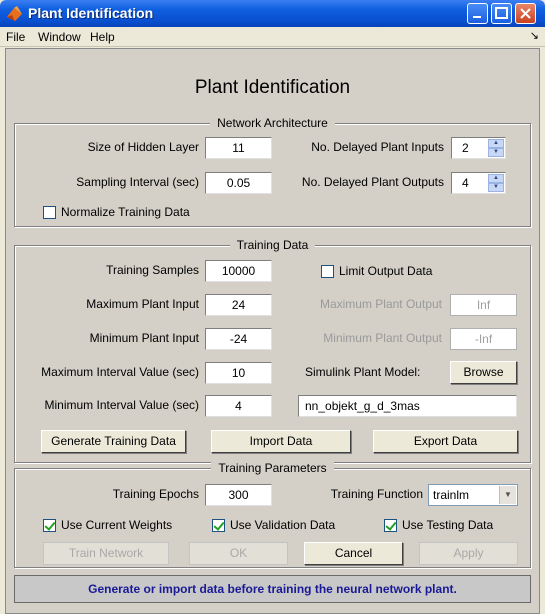  What do you see at coordinates (59, 37) in the screenshot?
I see `menu-window: Window` at bounding box center [59, 37].